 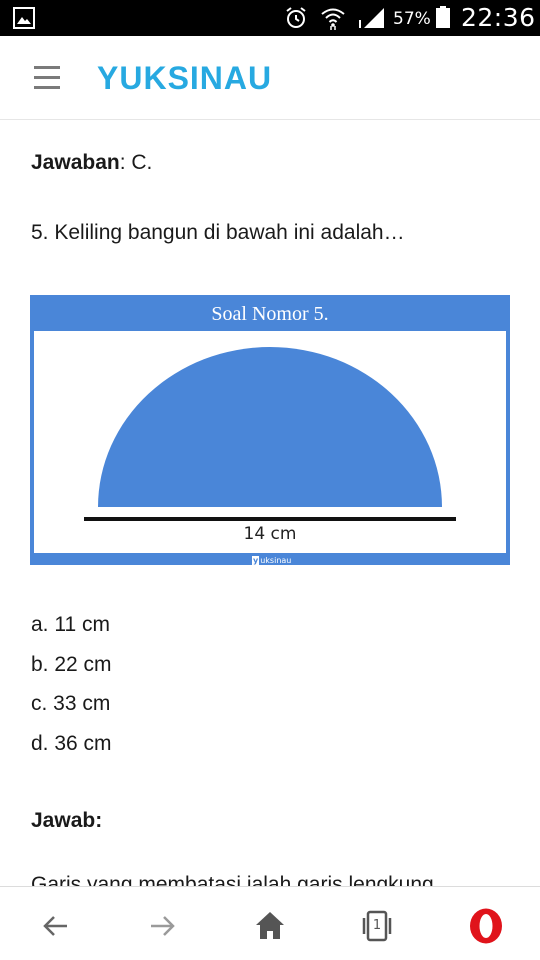 I want to click on browser-bottom-nav: 1, so click(x=270, y=923).